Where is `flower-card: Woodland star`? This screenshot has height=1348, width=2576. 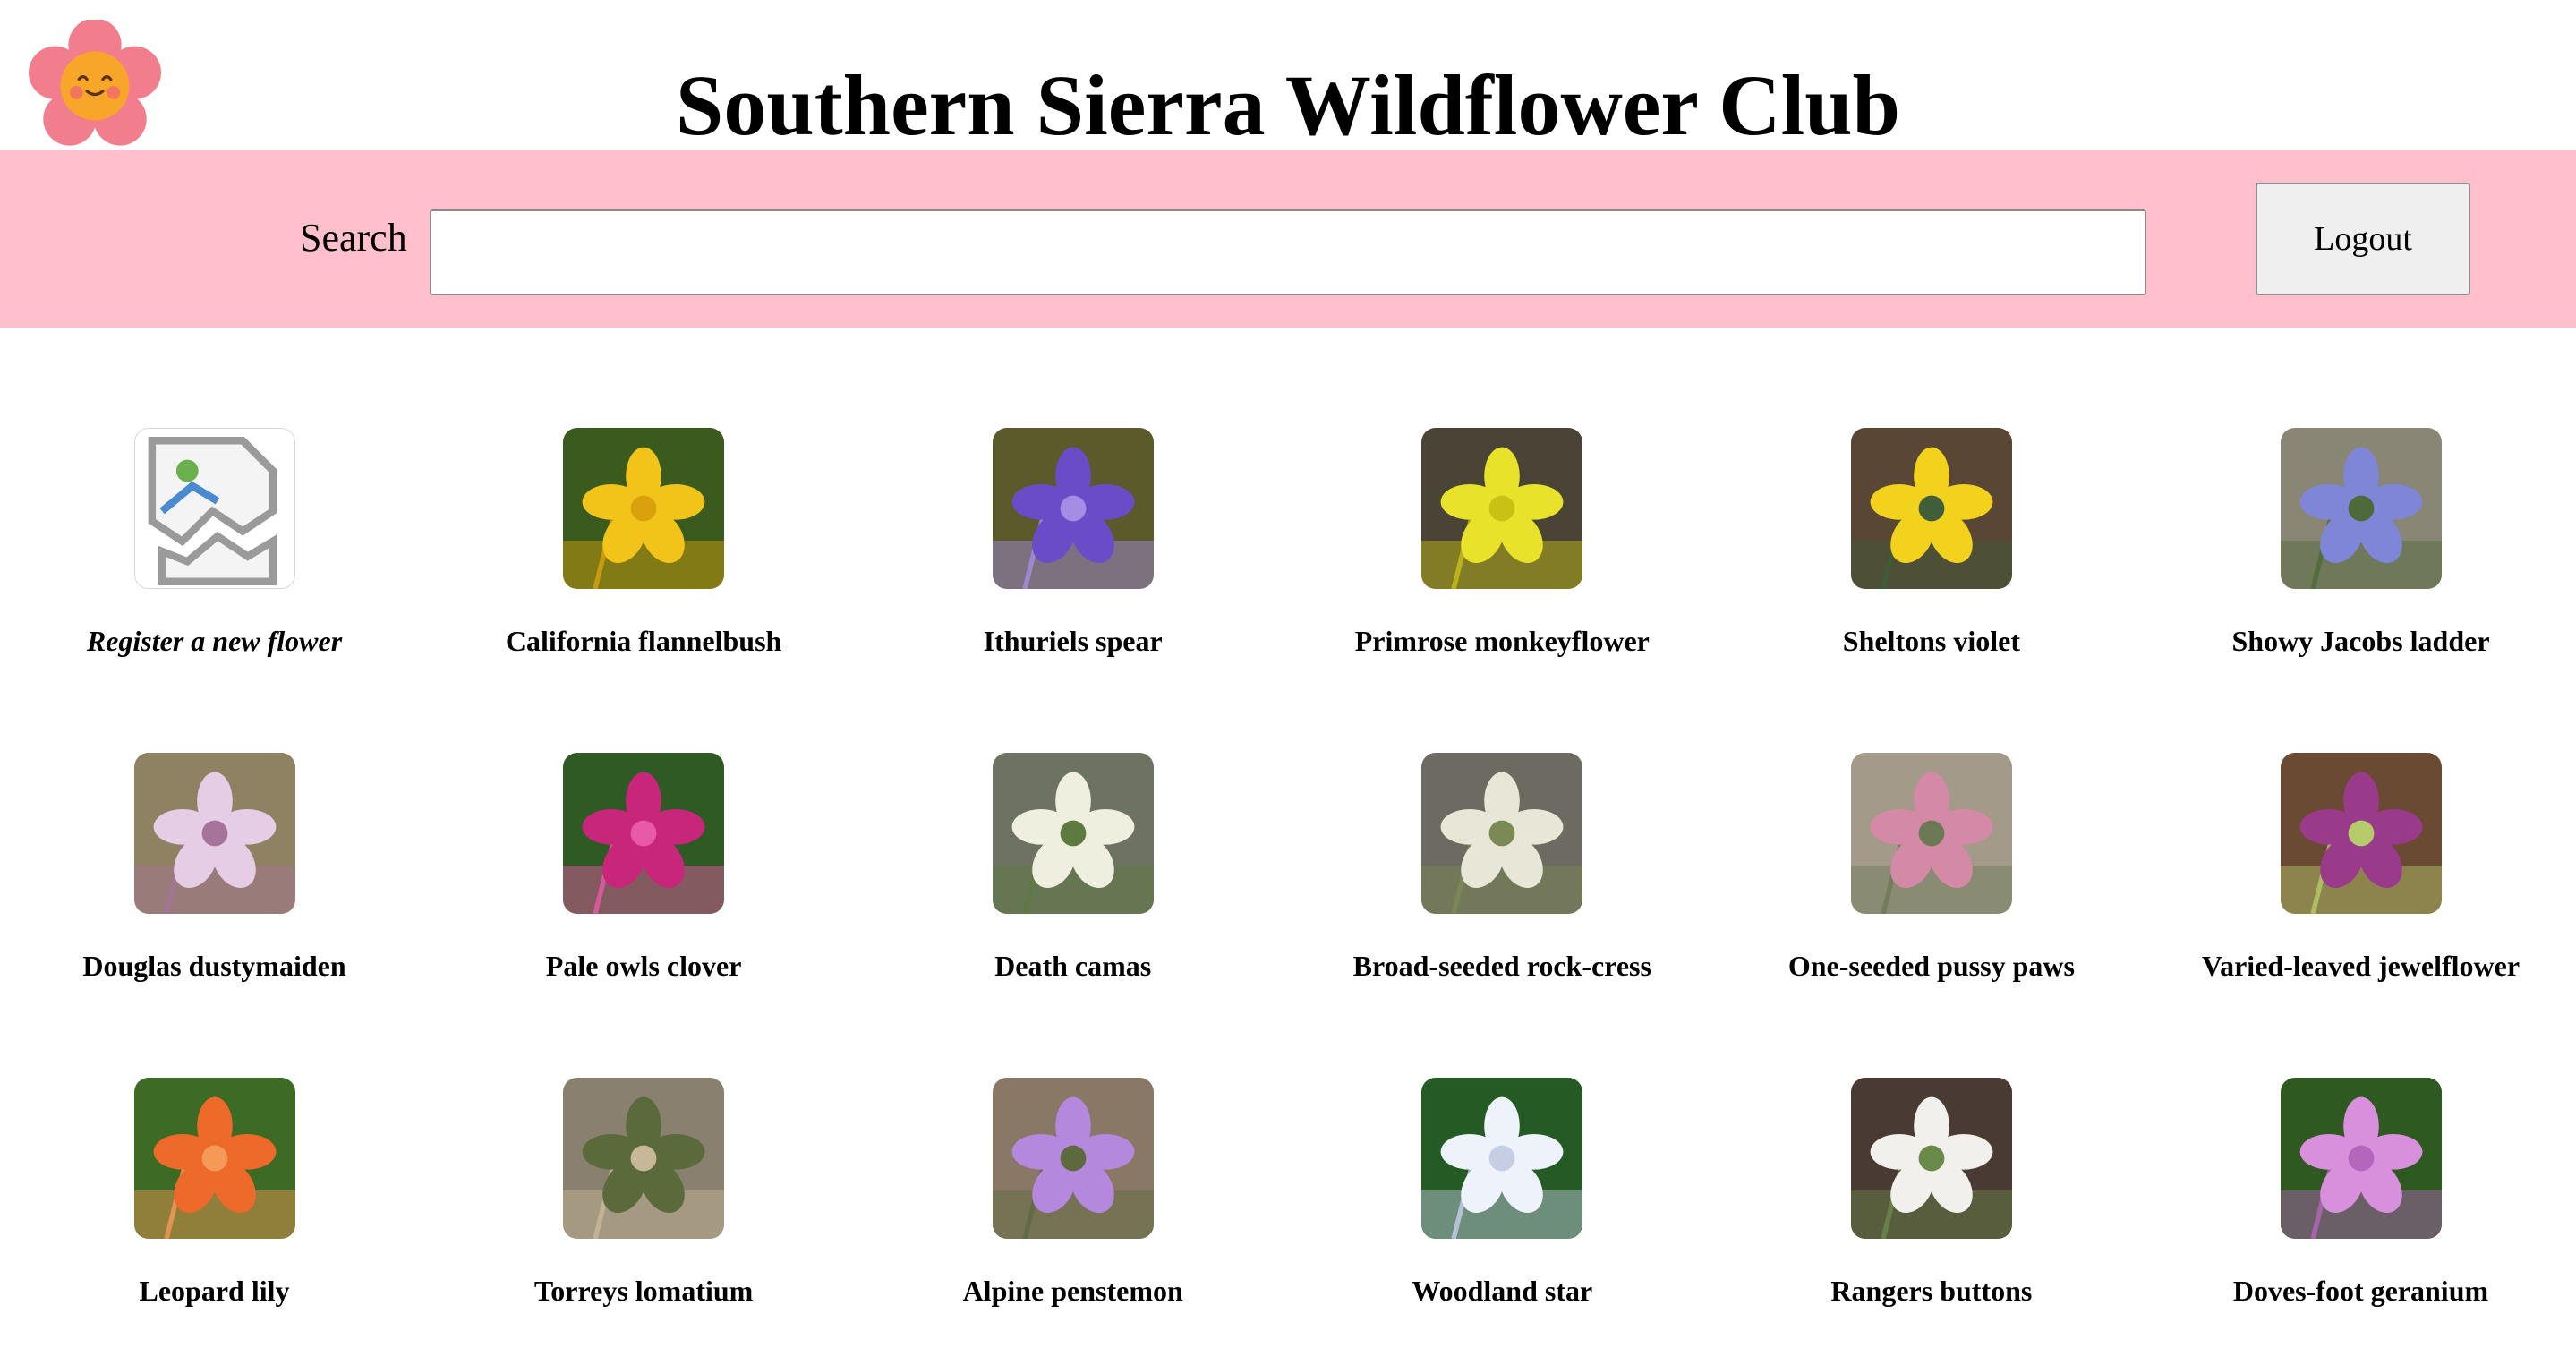
flower-card: Woodland star is located at coordinates (1502, 1193).